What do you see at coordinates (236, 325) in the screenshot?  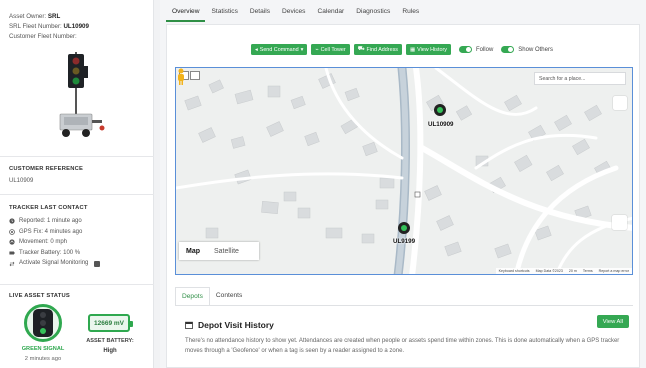 I see `depot-visit-title-text: Depot Visit History` at bounding box center [236, 325].